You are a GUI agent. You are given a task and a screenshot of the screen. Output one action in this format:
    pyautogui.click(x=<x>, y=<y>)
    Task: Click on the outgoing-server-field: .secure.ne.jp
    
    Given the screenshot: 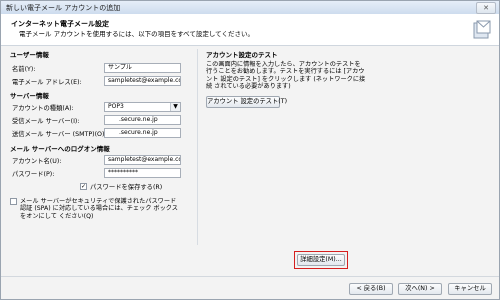 What is the action you would take?
    pyautogui.click(x=142, y=133)
    